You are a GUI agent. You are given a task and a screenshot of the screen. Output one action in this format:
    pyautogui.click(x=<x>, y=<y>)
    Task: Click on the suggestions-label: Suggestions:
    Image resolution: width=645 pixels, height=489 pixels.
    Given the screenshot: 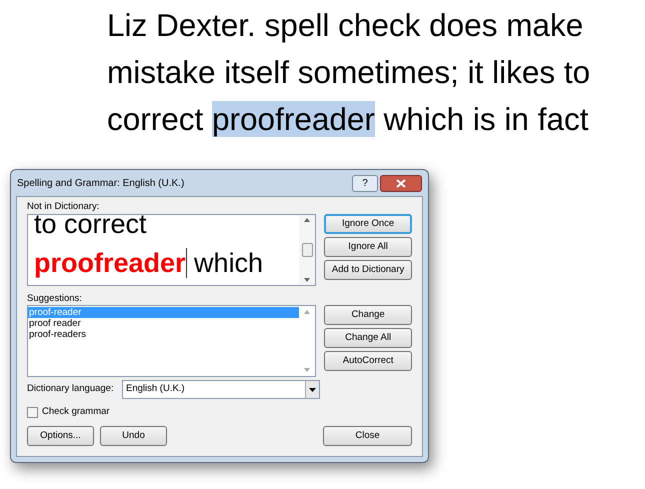 What is the action you would take?
    pyautogui.click(x=55, y=298)
    